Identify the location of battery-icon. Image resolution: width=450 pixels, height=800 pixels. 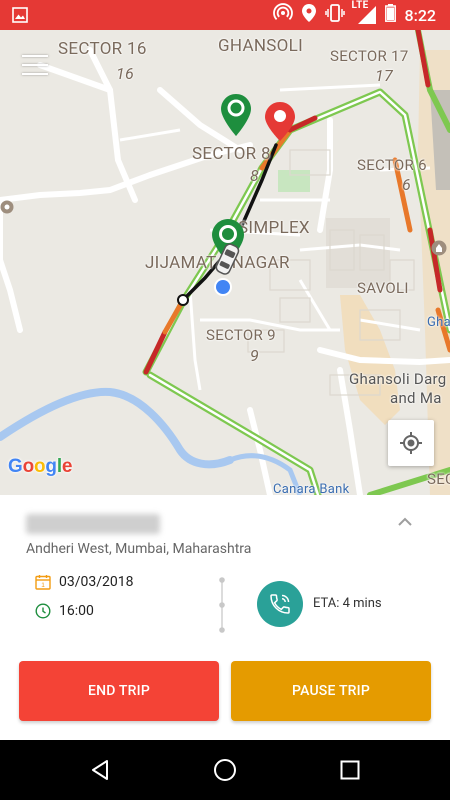
(390, 15).